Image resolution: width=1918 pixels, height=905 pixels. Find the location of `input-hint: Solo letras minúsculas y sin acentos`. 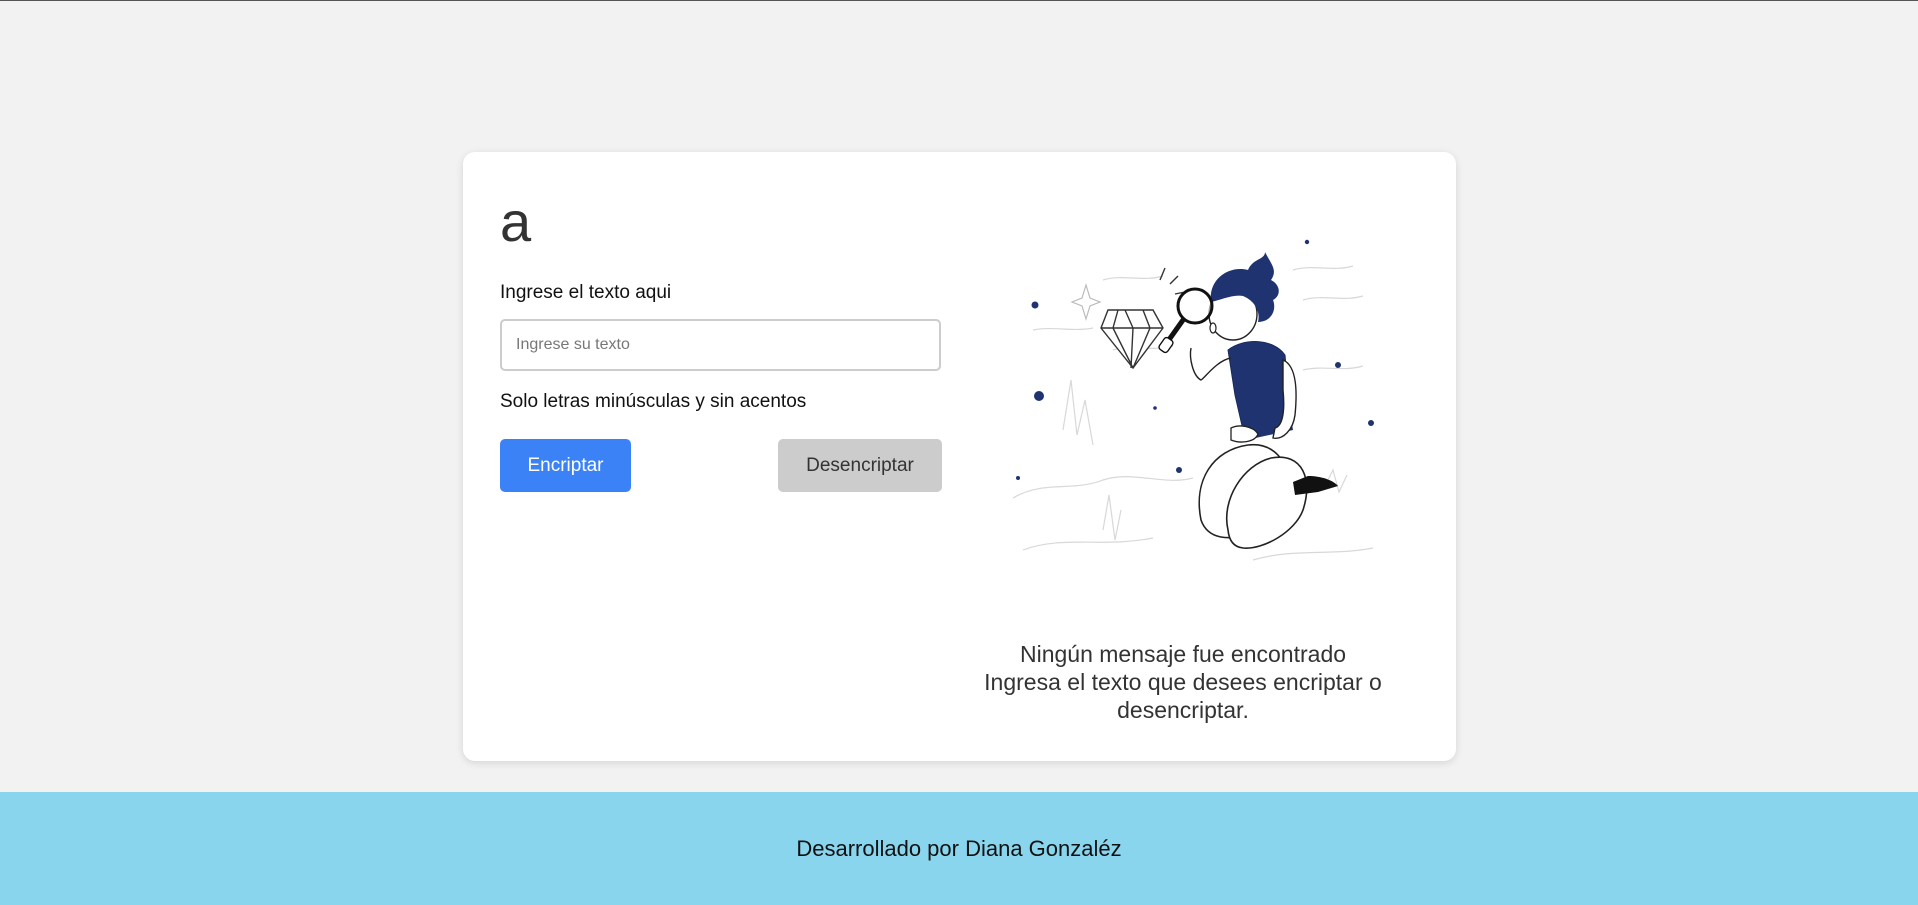

input-hint: Solo letras minúsculas y sin acentos is located at coordinates (653, 401).